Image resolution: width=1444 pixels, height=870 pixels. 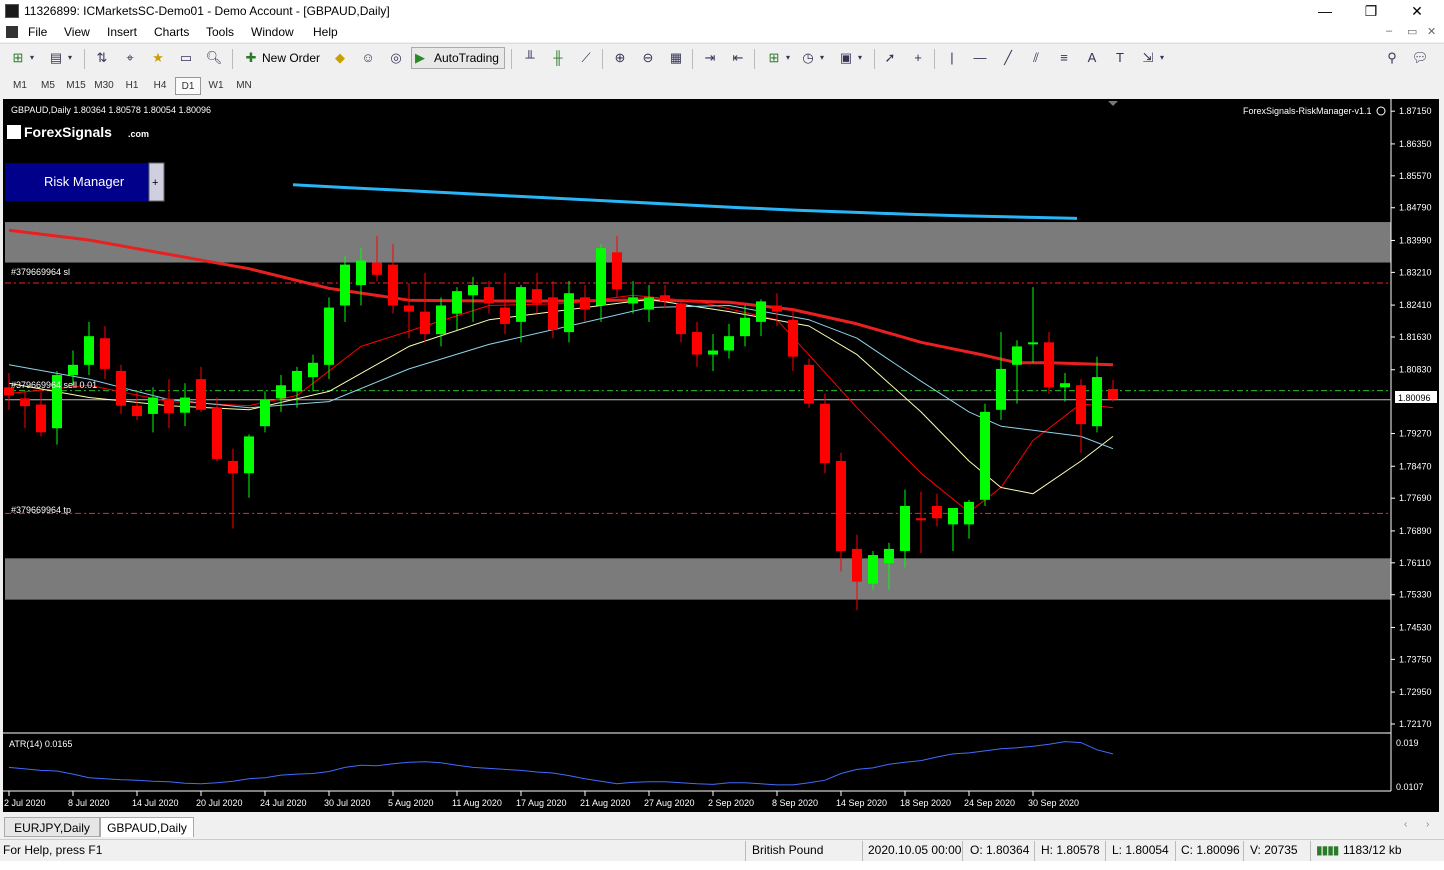 I want to click on templates-icon: ▣, so click(x=846, y=58).